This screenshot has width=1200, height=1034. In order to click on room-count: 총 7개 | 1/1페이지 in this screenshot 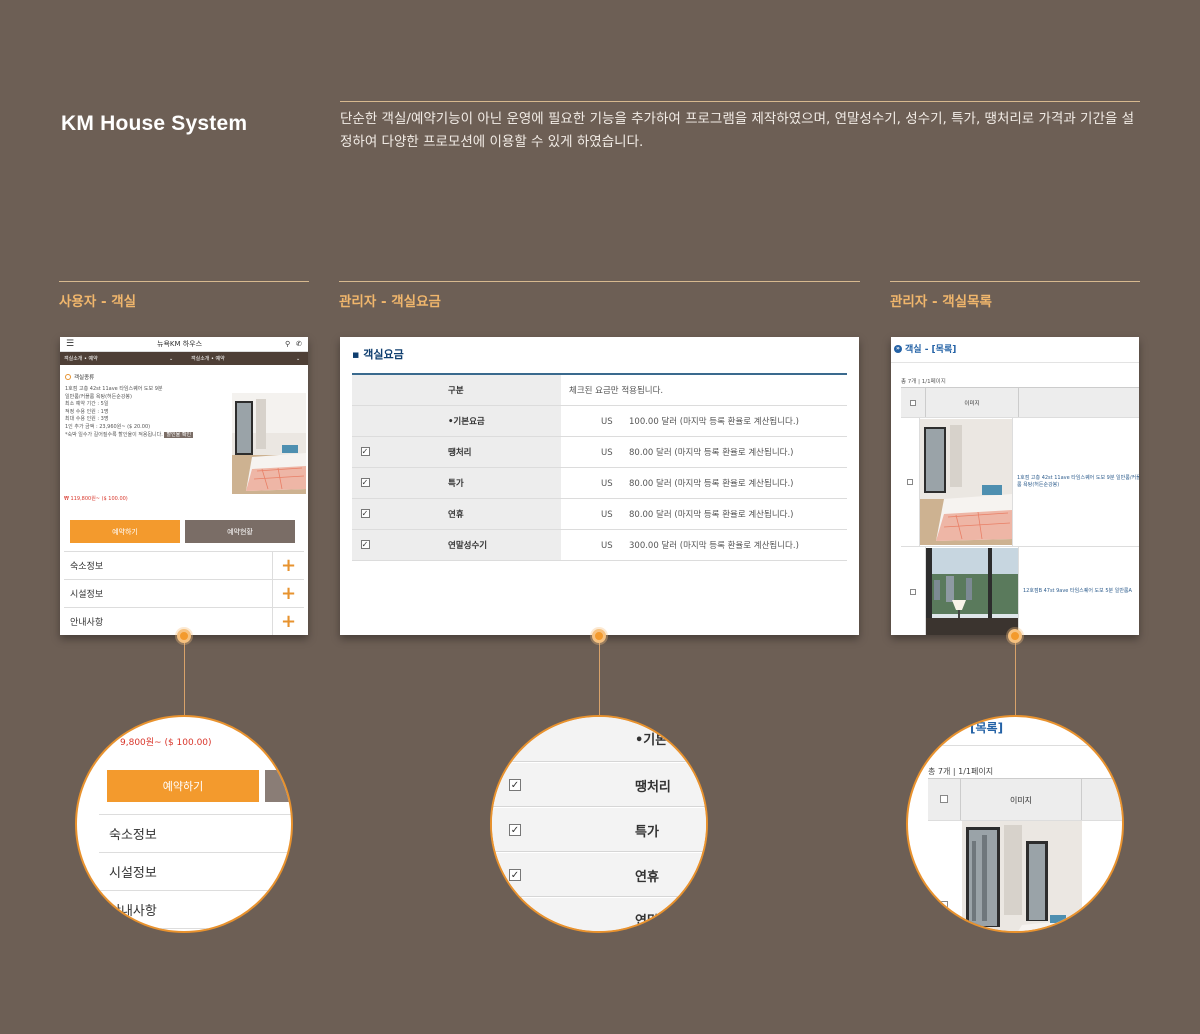, I will do `click(923, 382)`.